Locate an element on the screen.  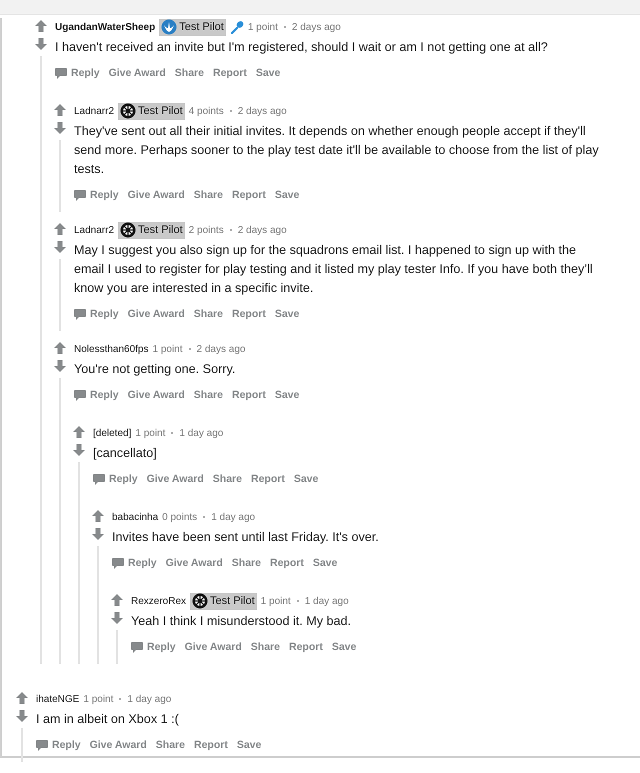
comment-score: 4 points is located at coordinates (206, 111).